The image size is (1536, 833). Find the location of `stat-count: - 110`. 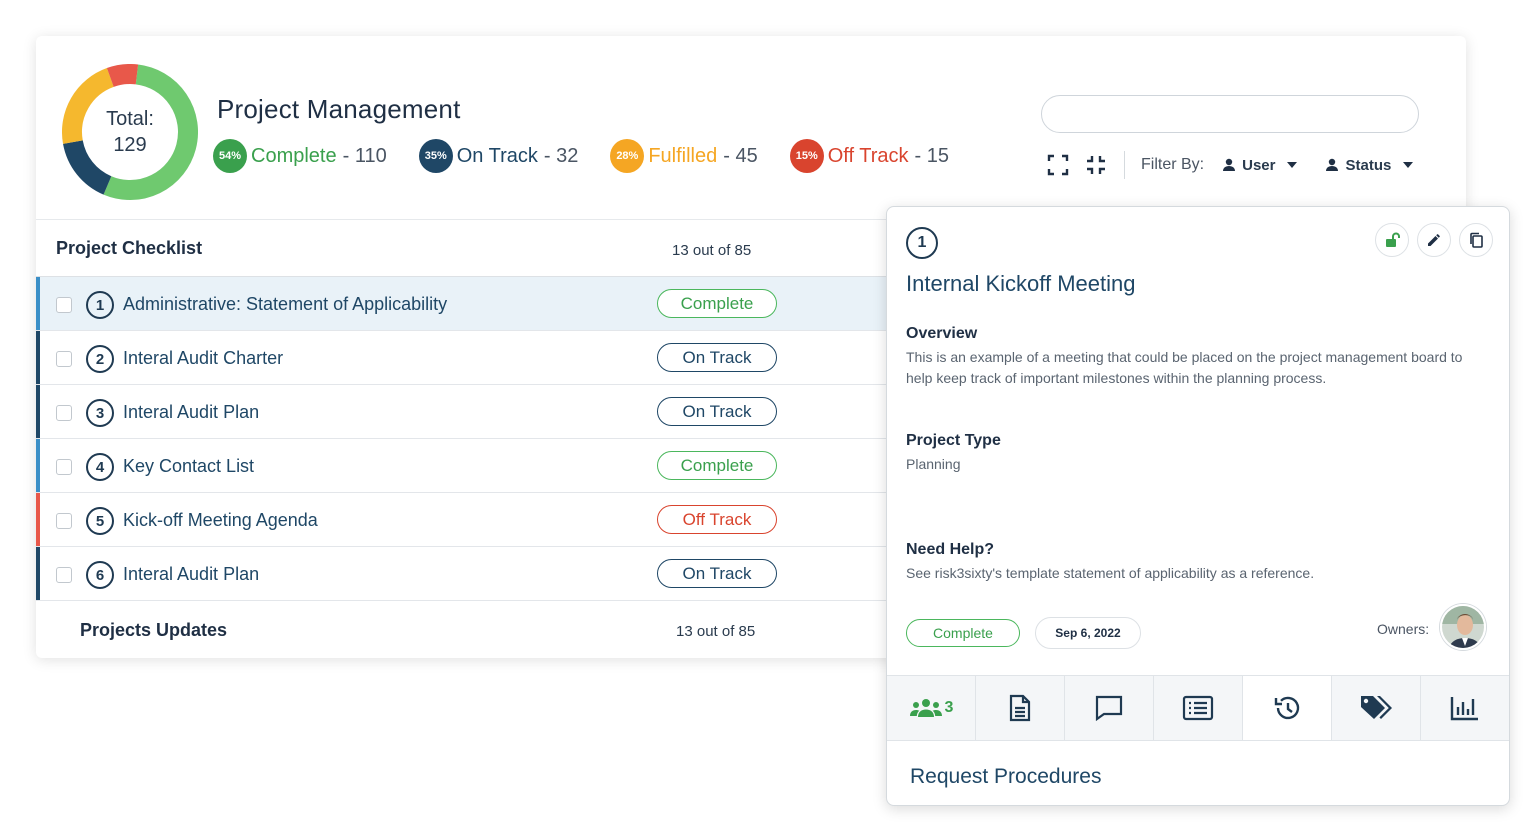

stat-count: - 110 is located at coordinates (364, 155).